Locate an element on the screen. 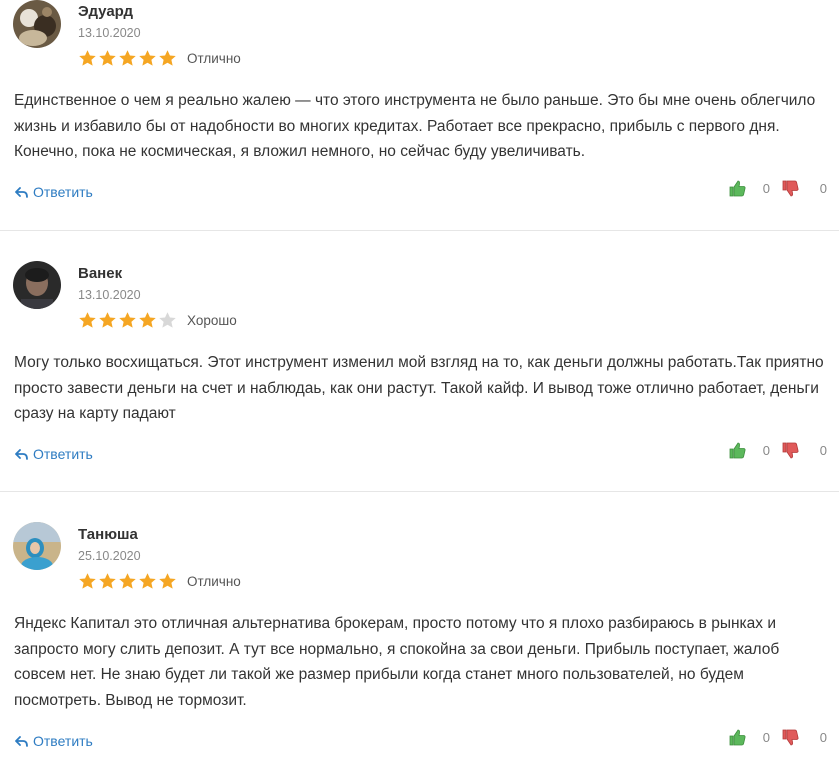 The height and width of the screenshot is (761, 839). review-author: Танюша is located at coordinates (108, 534).